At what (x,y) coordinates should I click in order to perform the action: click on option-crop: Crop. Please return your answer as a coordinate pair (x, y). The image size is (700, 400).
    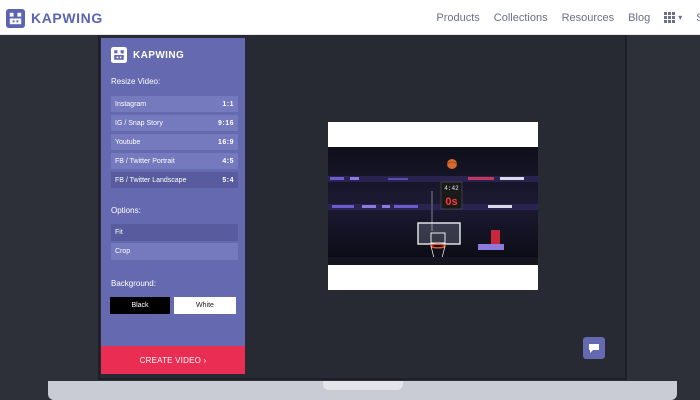
    Looking at the image, I should click on (174, 251).